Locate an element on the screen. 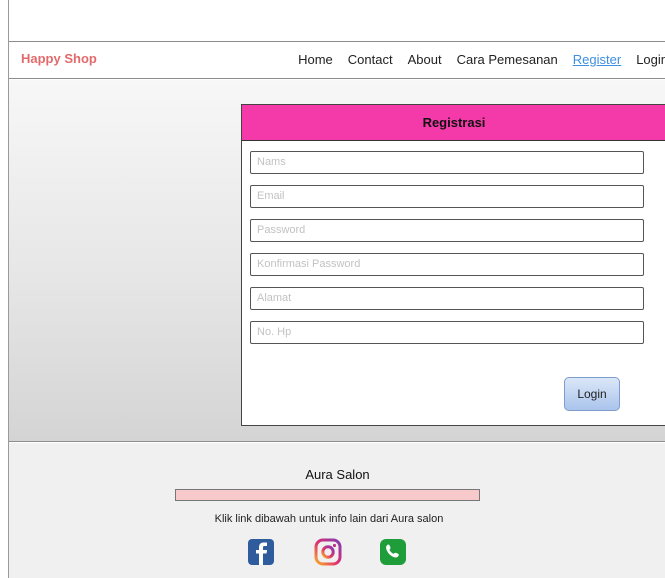 The image size is (665, 578). address-field: Alamat is located at coordinates (447, 298).